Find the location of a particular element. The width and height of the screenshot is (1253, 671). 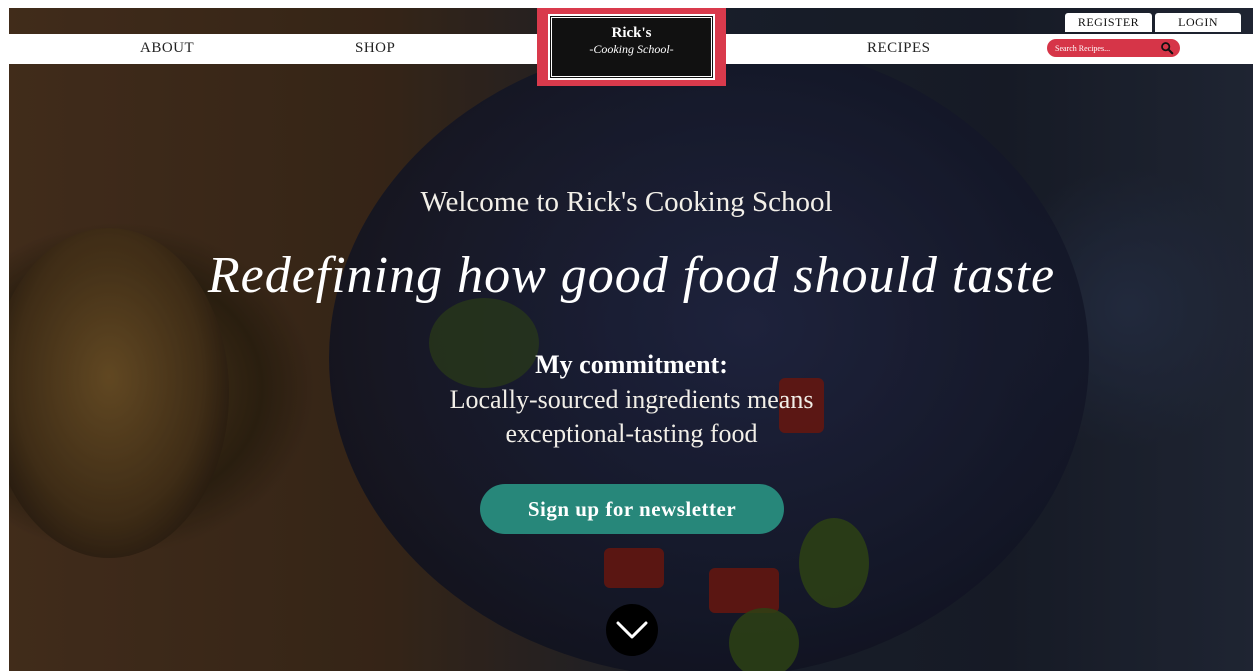

search-bar is located at coordinates (1113, 48).